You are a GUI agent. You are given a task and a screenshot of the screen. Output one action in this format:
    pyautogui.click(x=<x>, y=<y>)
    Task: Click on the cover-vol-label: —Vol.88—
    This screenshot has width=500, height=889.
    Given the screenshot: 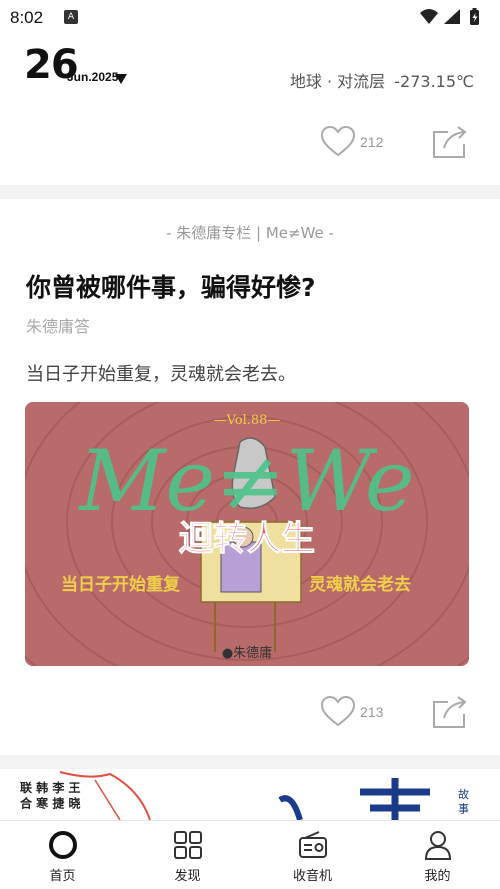 What is the action you would take?
    pyautogui.click(x=247, y=420)
    